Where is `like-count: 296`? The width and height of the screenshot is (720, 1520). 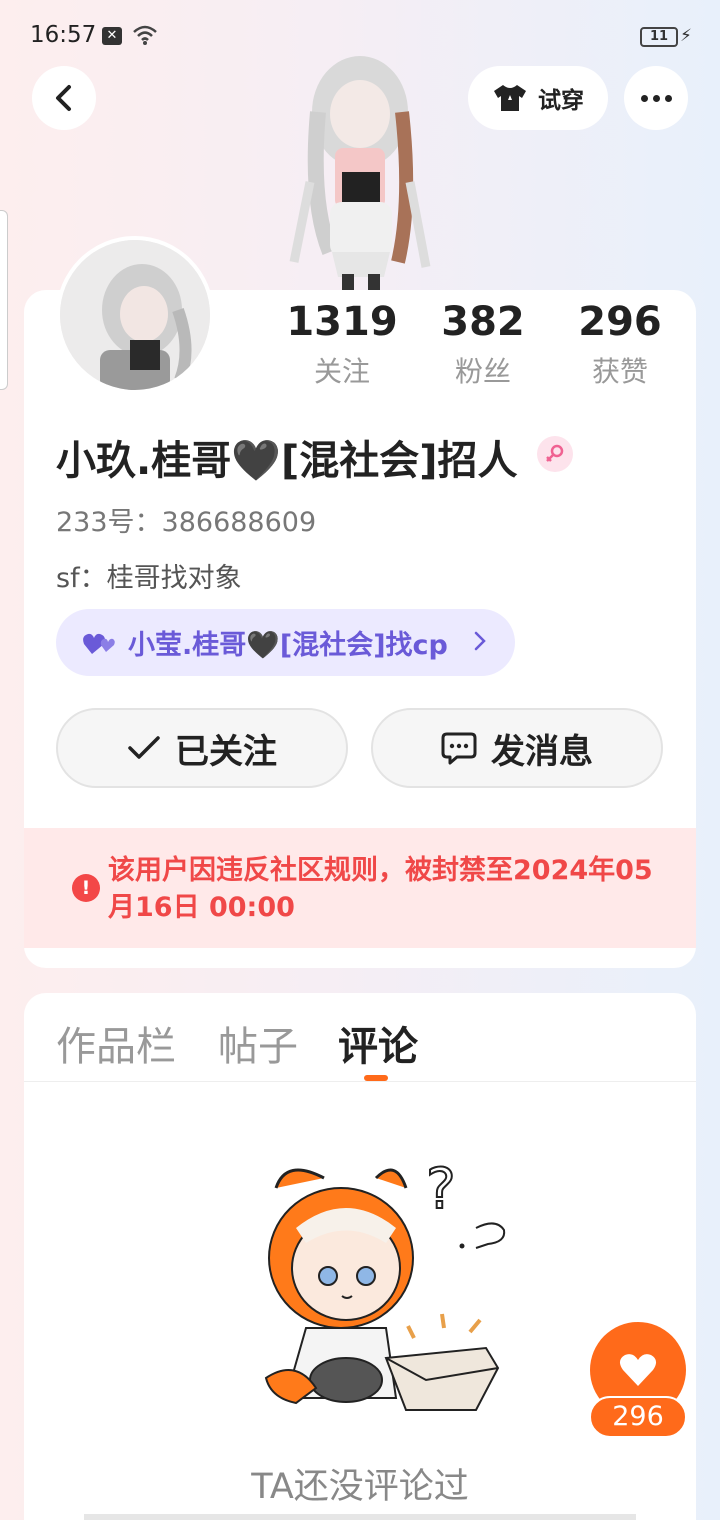 like-count: 296 is located at coordinates (638, 1417).